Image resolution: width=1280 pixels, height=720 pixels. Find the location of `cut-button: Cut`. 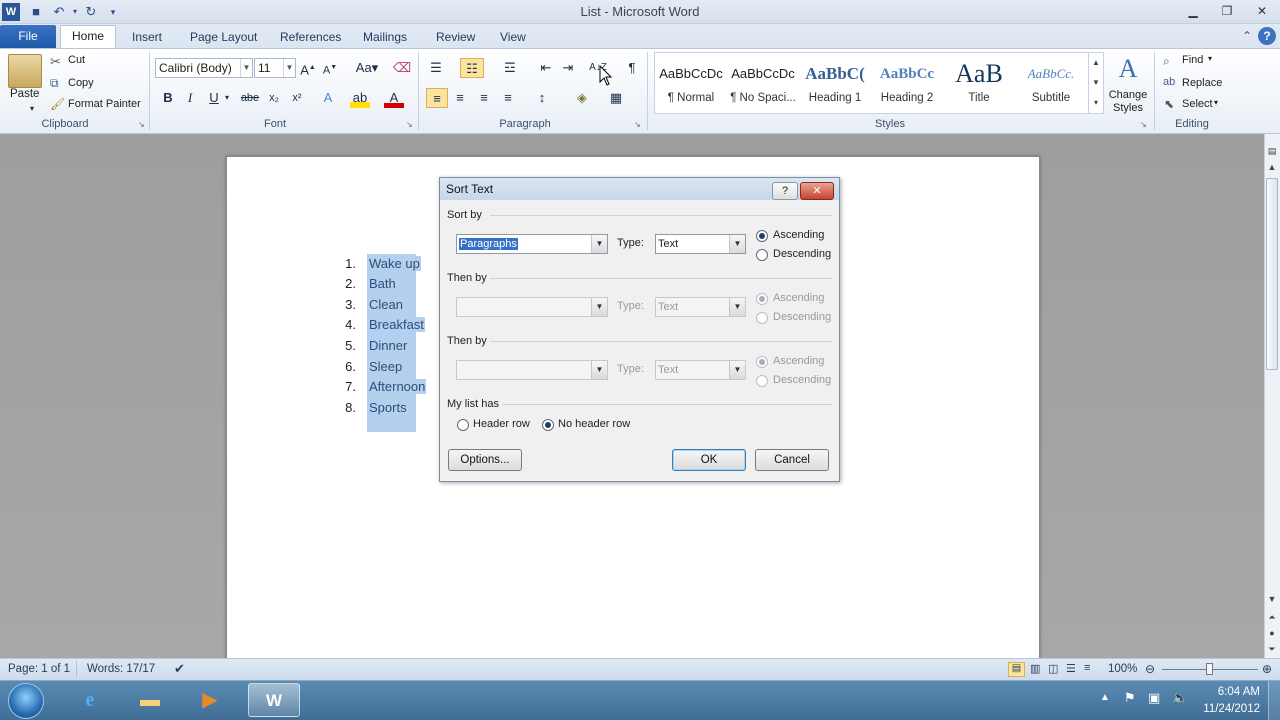

cut-button: Cut is located at coordinates (76, 60).